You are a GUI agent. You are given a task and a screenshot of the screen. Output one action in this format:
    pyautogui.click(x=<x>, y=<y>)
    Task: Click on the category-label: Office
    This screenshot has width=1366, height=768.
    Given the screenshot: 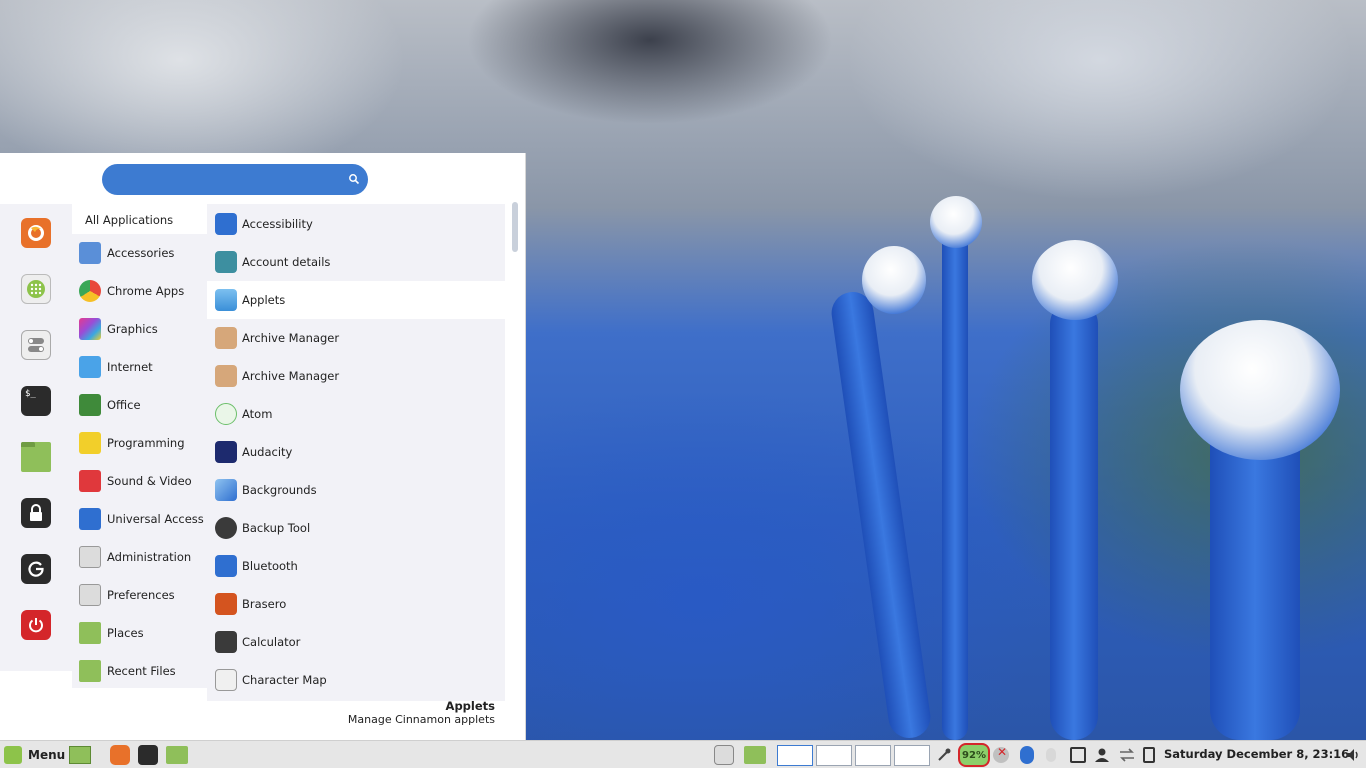 What is the action you would take?
    pyautogui.click(x=124, y=405)
    